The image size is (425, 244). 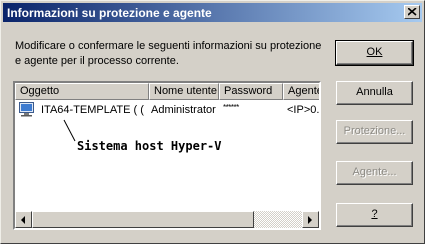 I want to click on row-password: ******, so click(x=231, y=107).